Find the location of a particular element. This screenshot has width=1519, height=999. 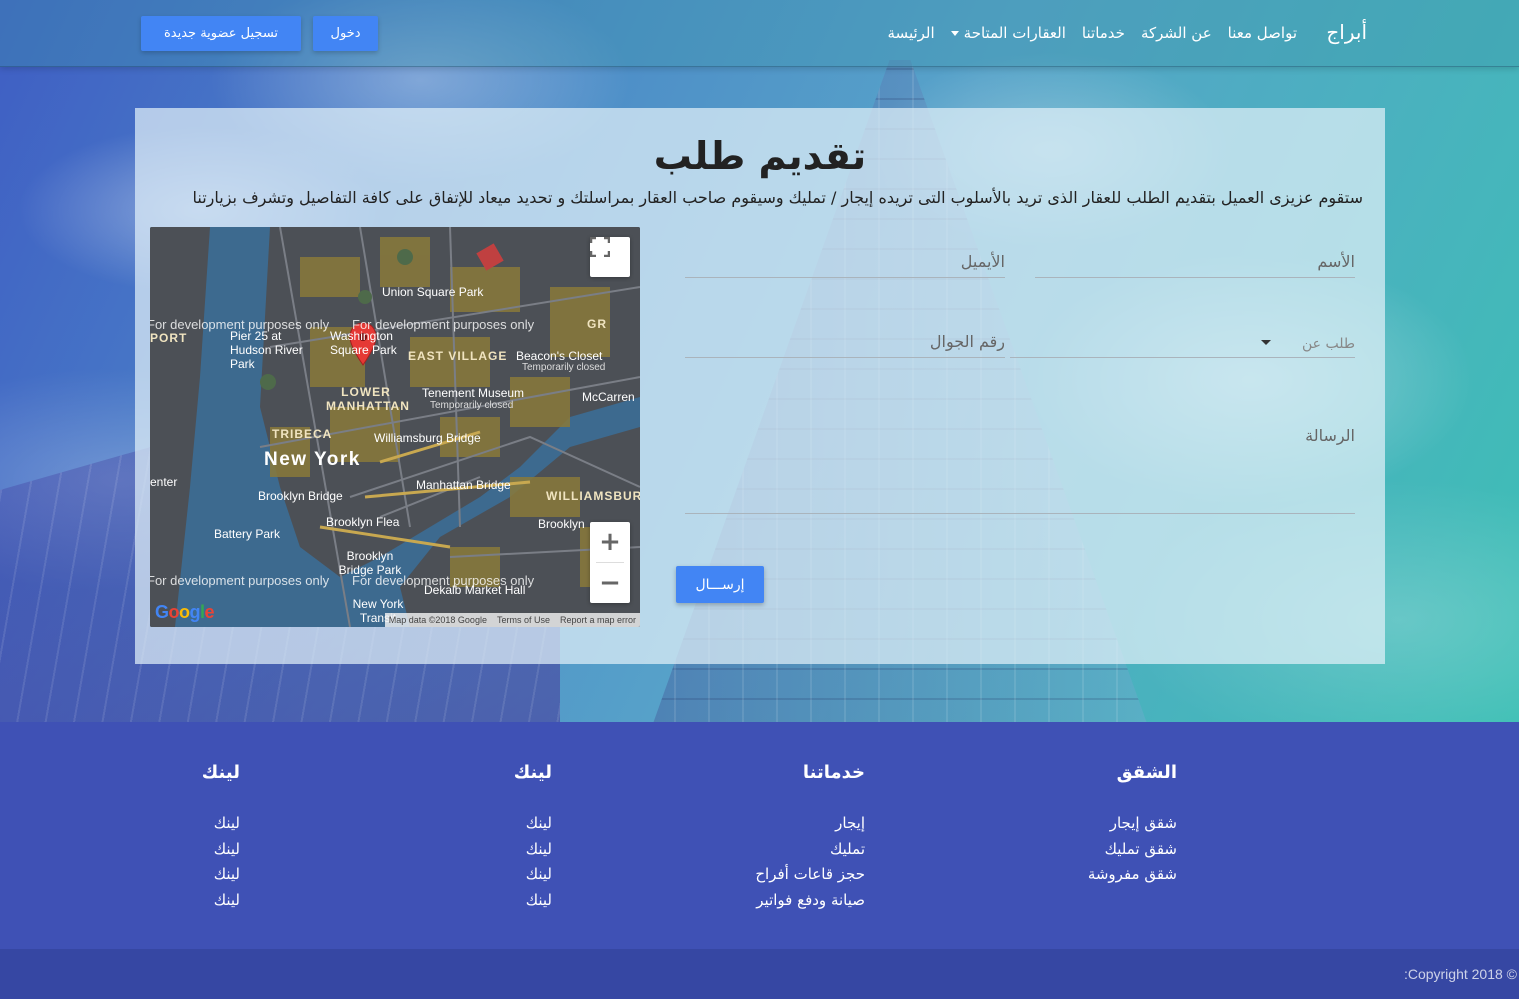

zoom-out-icon: − is located at coordinates (610, 583).